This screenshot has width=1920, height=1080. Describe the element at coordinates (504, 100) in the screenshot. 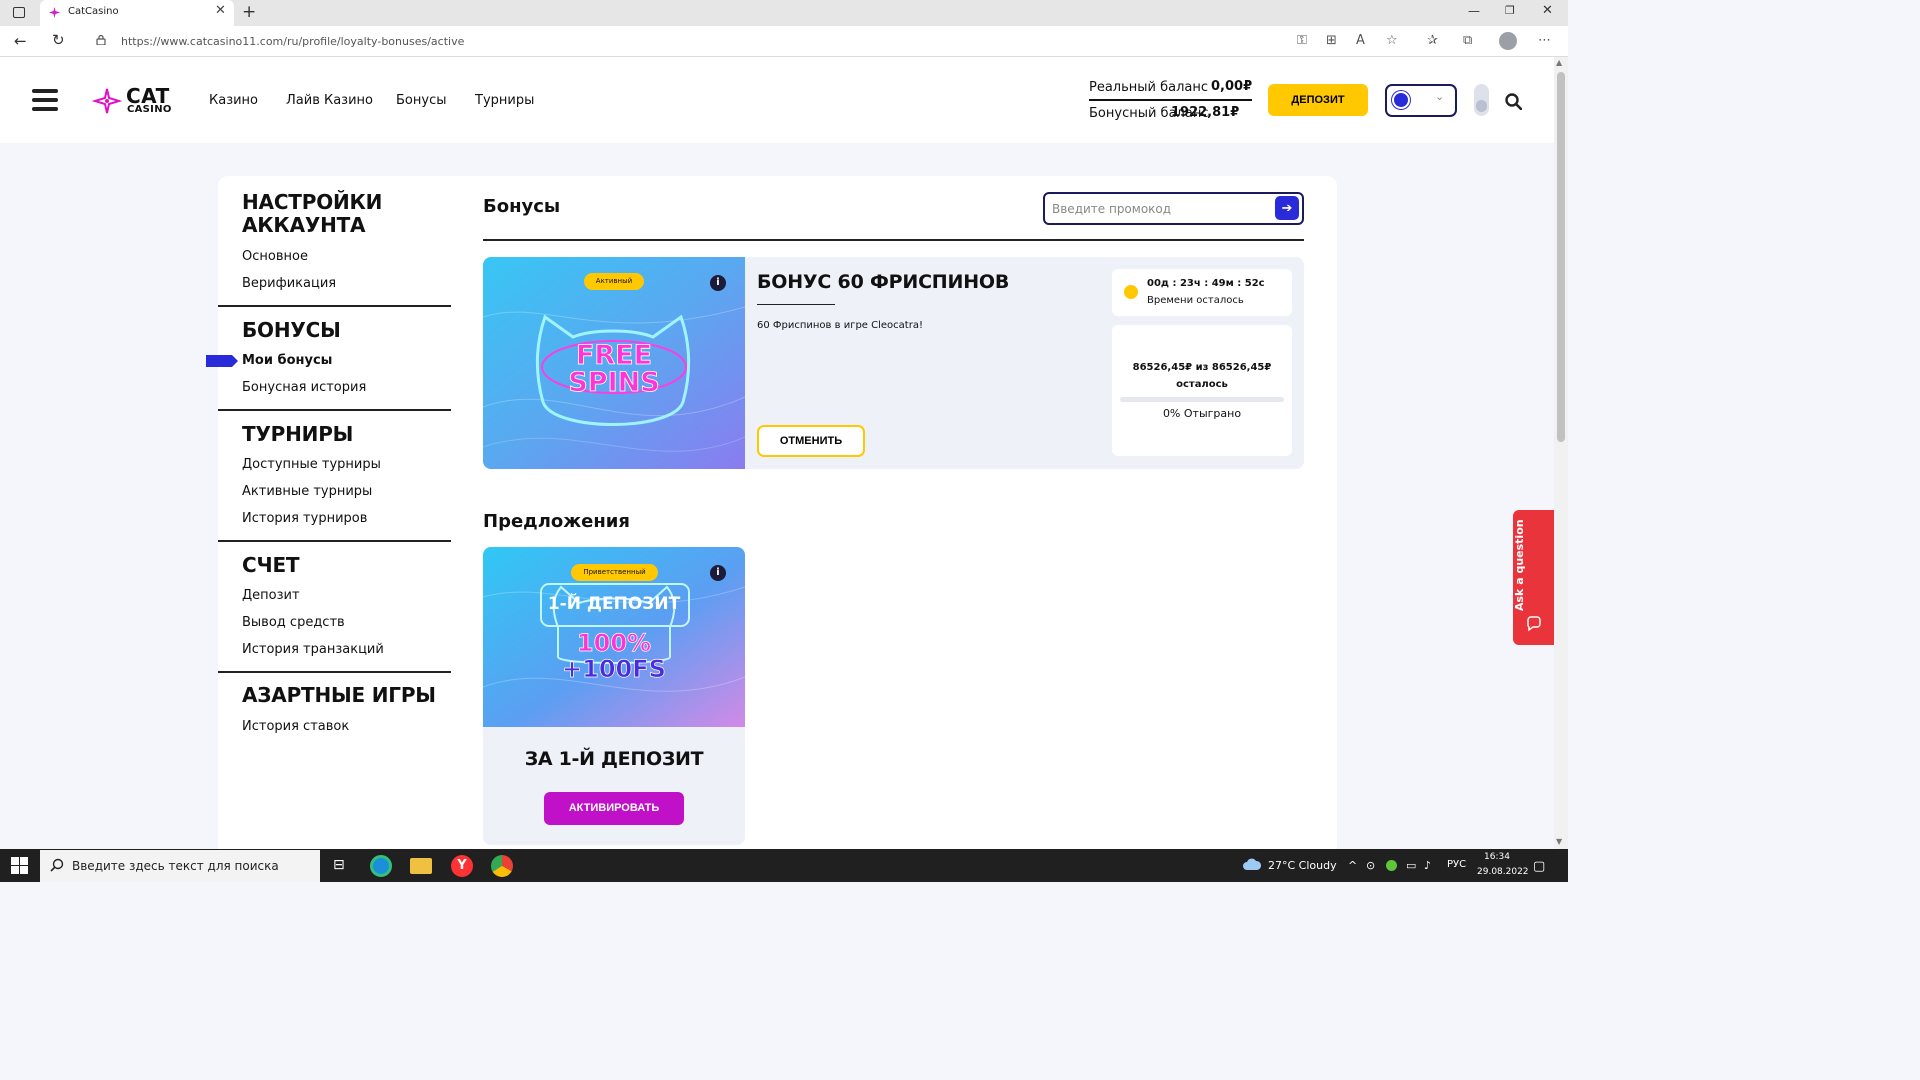

I see `nav-tournaments: Турниры` at that location.